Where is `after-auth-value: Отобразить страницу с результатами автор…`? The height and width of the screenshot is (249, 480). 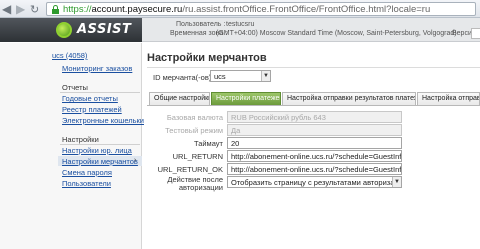
after-auth-value: Отобразить страницу с результатами автор… is located at coordinates (316, 182).